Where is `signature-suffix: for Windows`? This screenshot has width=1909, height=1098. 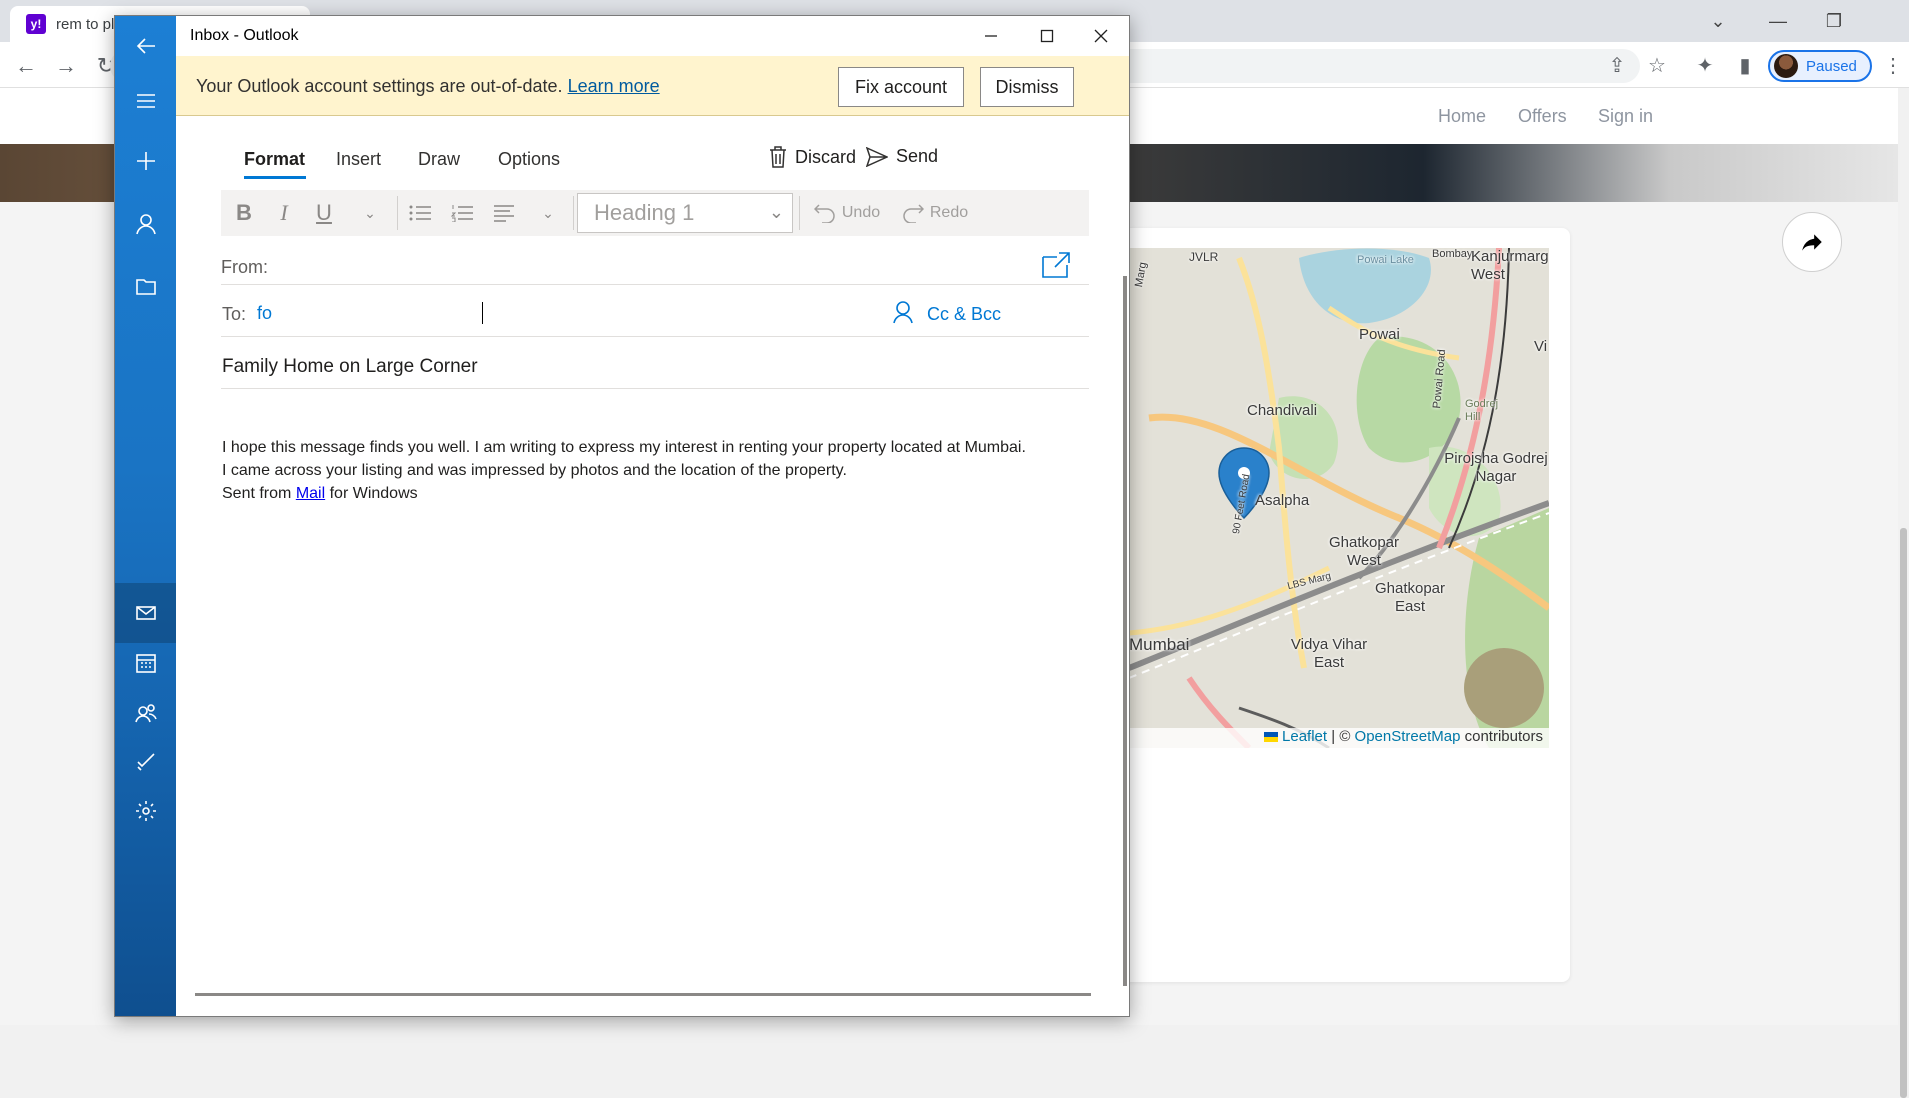
signature-suffix: for Windows is located at coordinates (373, 493).